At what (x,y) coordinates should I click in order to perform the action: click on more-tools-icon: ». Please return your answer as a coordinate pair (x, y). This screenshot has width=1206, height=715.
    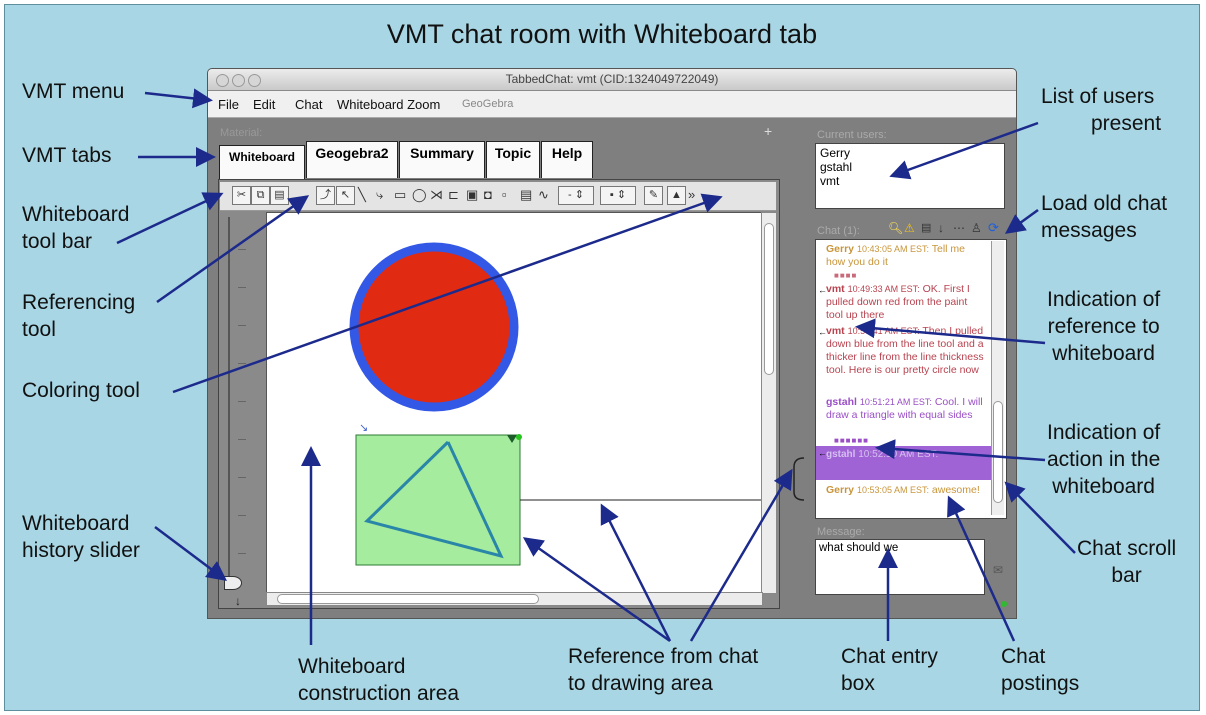
    Looking at the image, I should click on (691, 194).